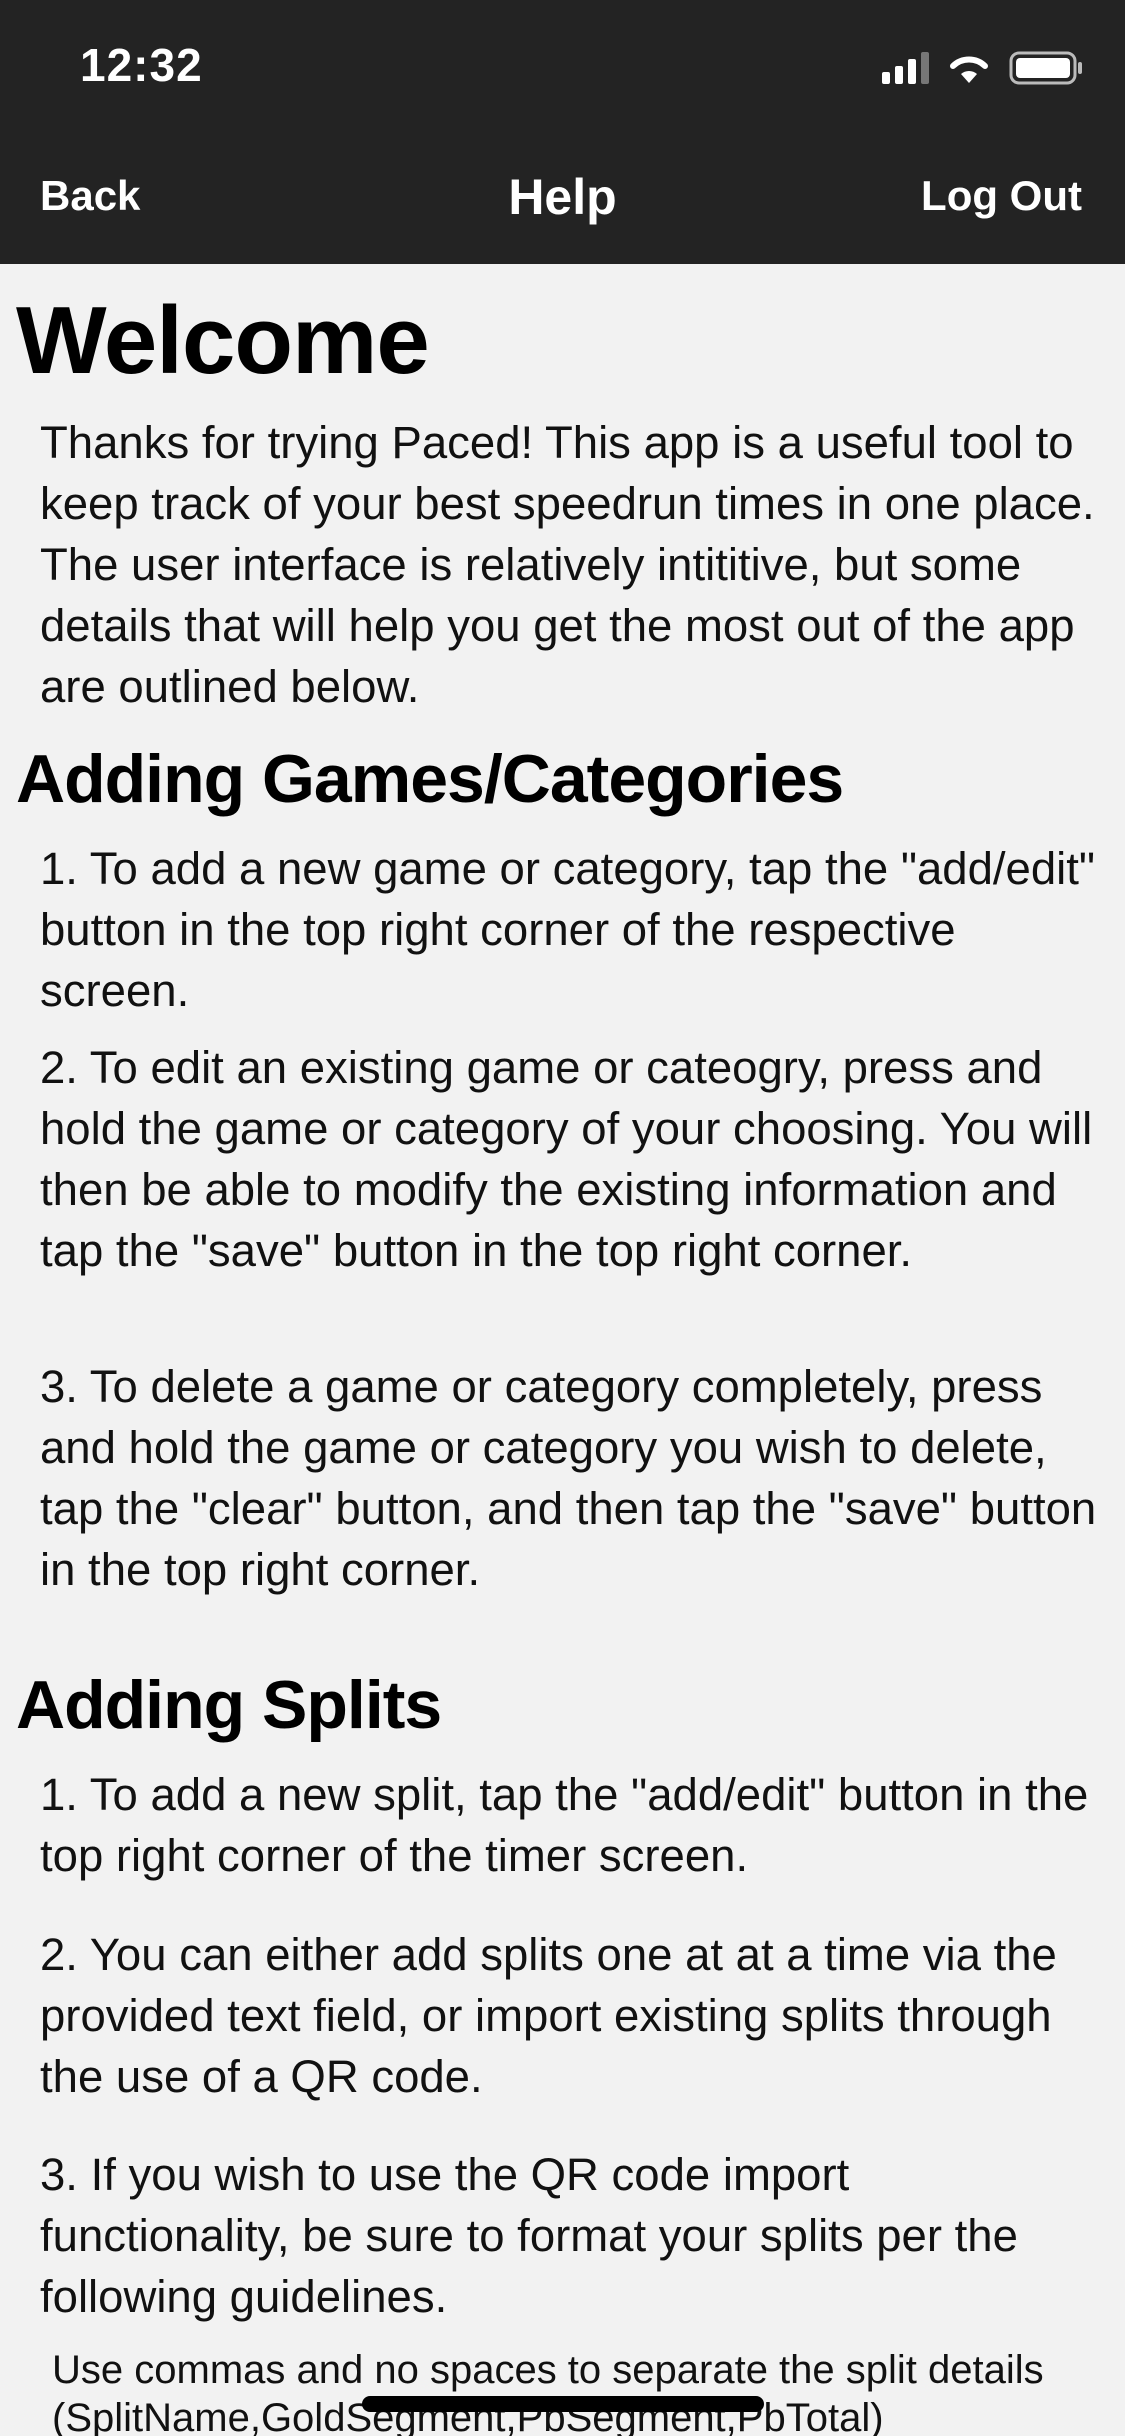 This screenshot has height=2436, width=1125. Describe the element at coordinates (430, 779) in the screenshot. I see `games-heading: Adding Games/Categories` at that location.